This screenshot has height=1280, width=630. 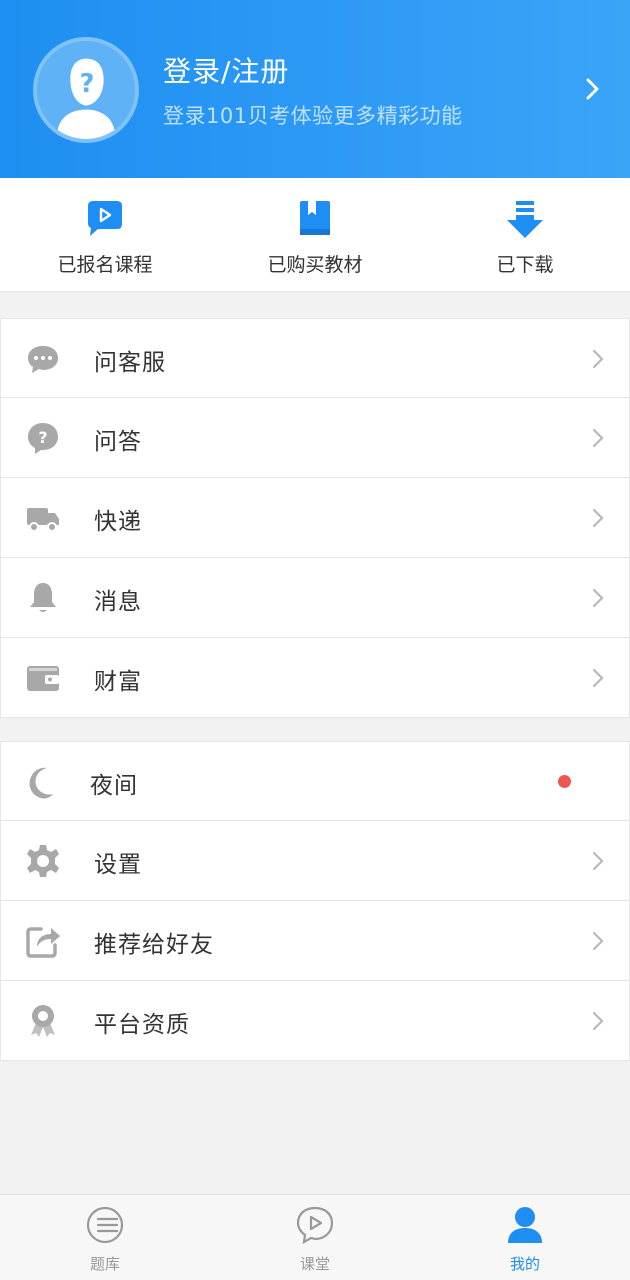 I want to click on gear-icon, so click(x=43, y=861).